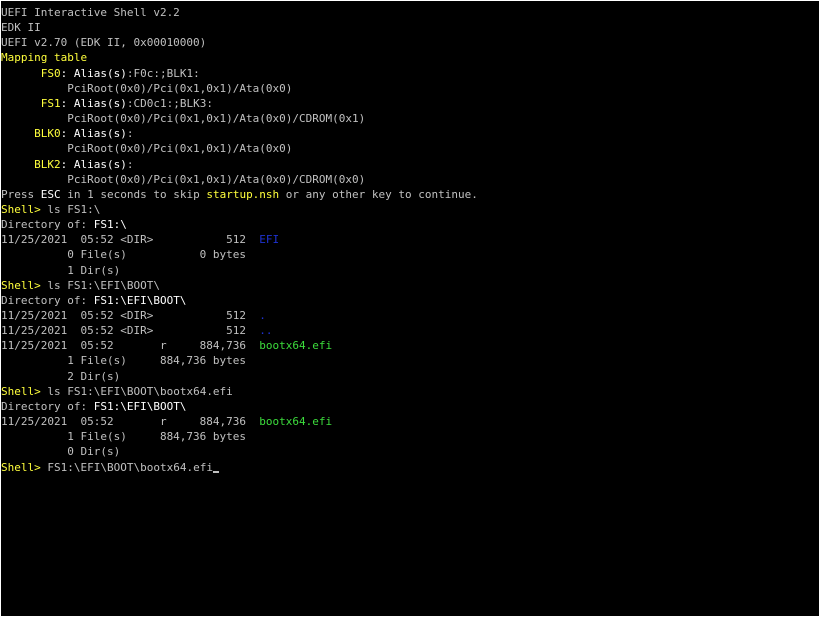 The image size is (821, 618). What do you see at coordinates (70, 209) in the screenshot?
I see `console-text: ls FS1:\` at bounding box center [70, 209].